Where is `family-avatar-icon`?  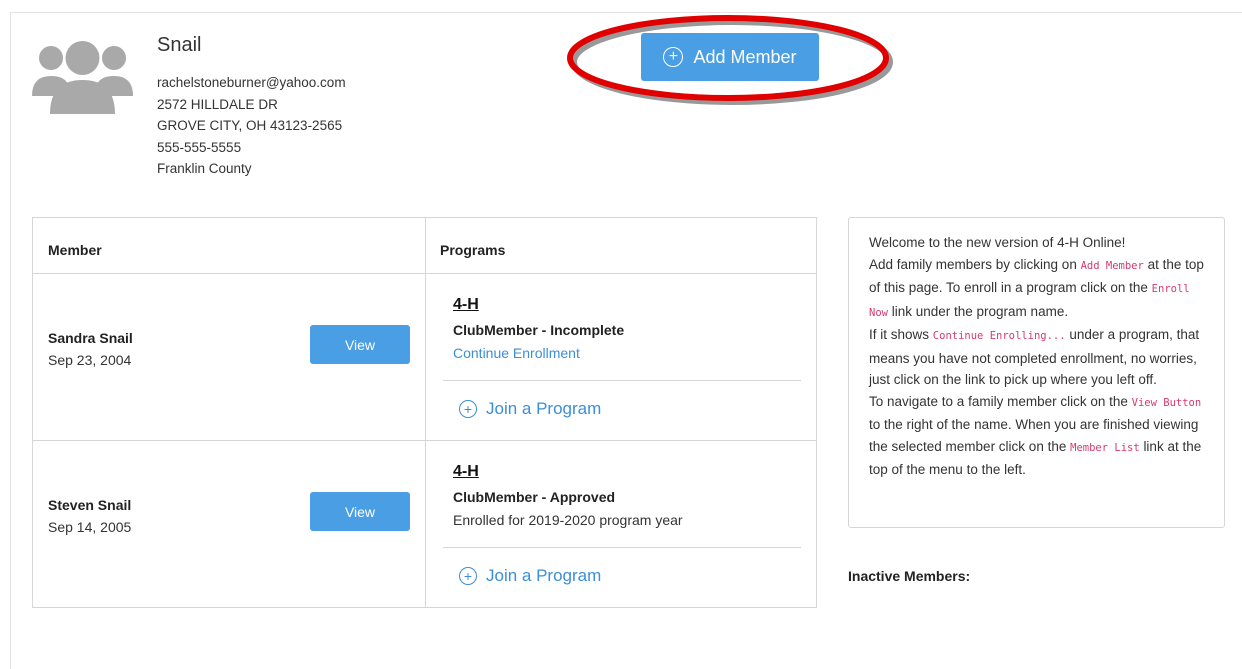 family-avatar-icon is located at coordinates (82, 77).